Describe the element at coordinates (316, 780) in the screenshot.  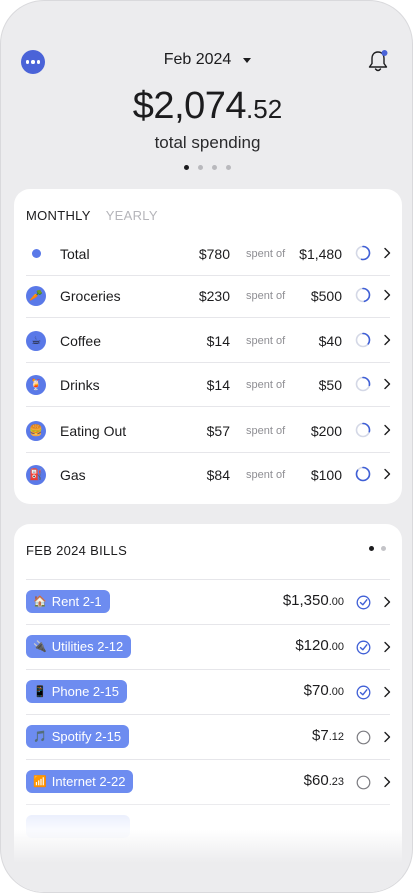
I see `bill-amount-whole: $60` at that location.